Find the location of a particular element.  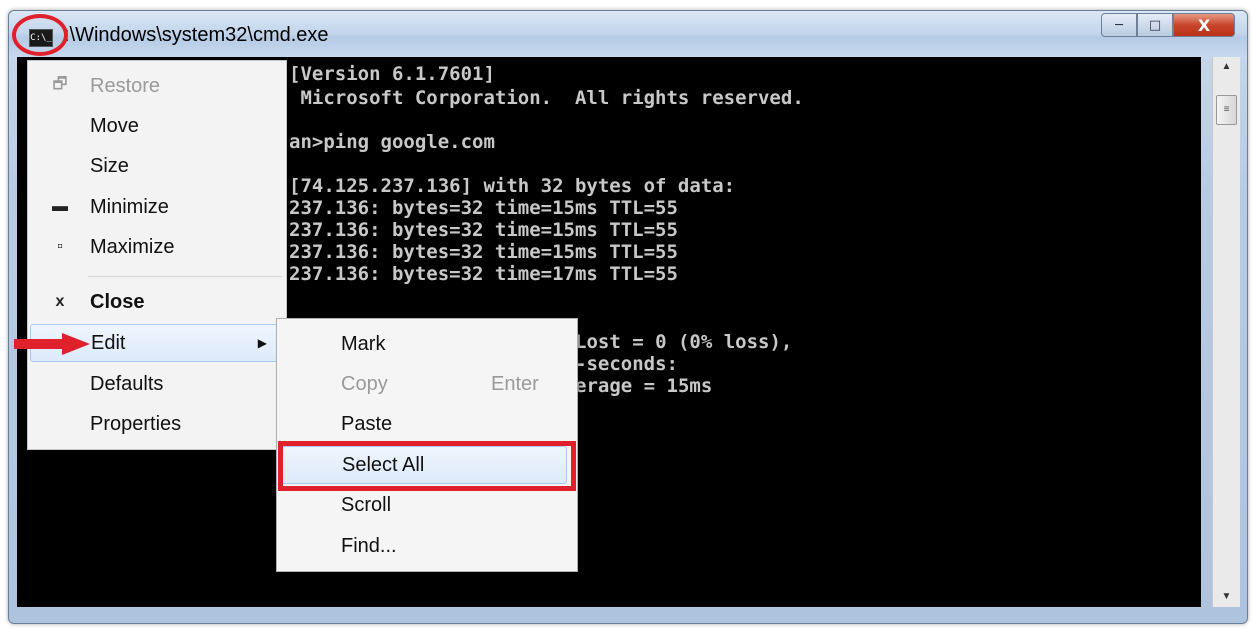

menu-item-label: Move is located at coordinates (114, 125).